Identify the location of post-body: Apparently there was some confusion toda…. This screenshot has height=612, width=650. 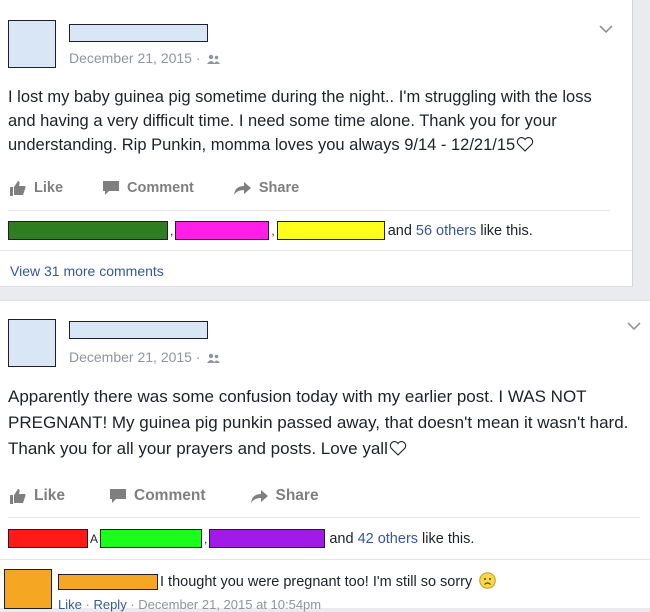
(324, 423).